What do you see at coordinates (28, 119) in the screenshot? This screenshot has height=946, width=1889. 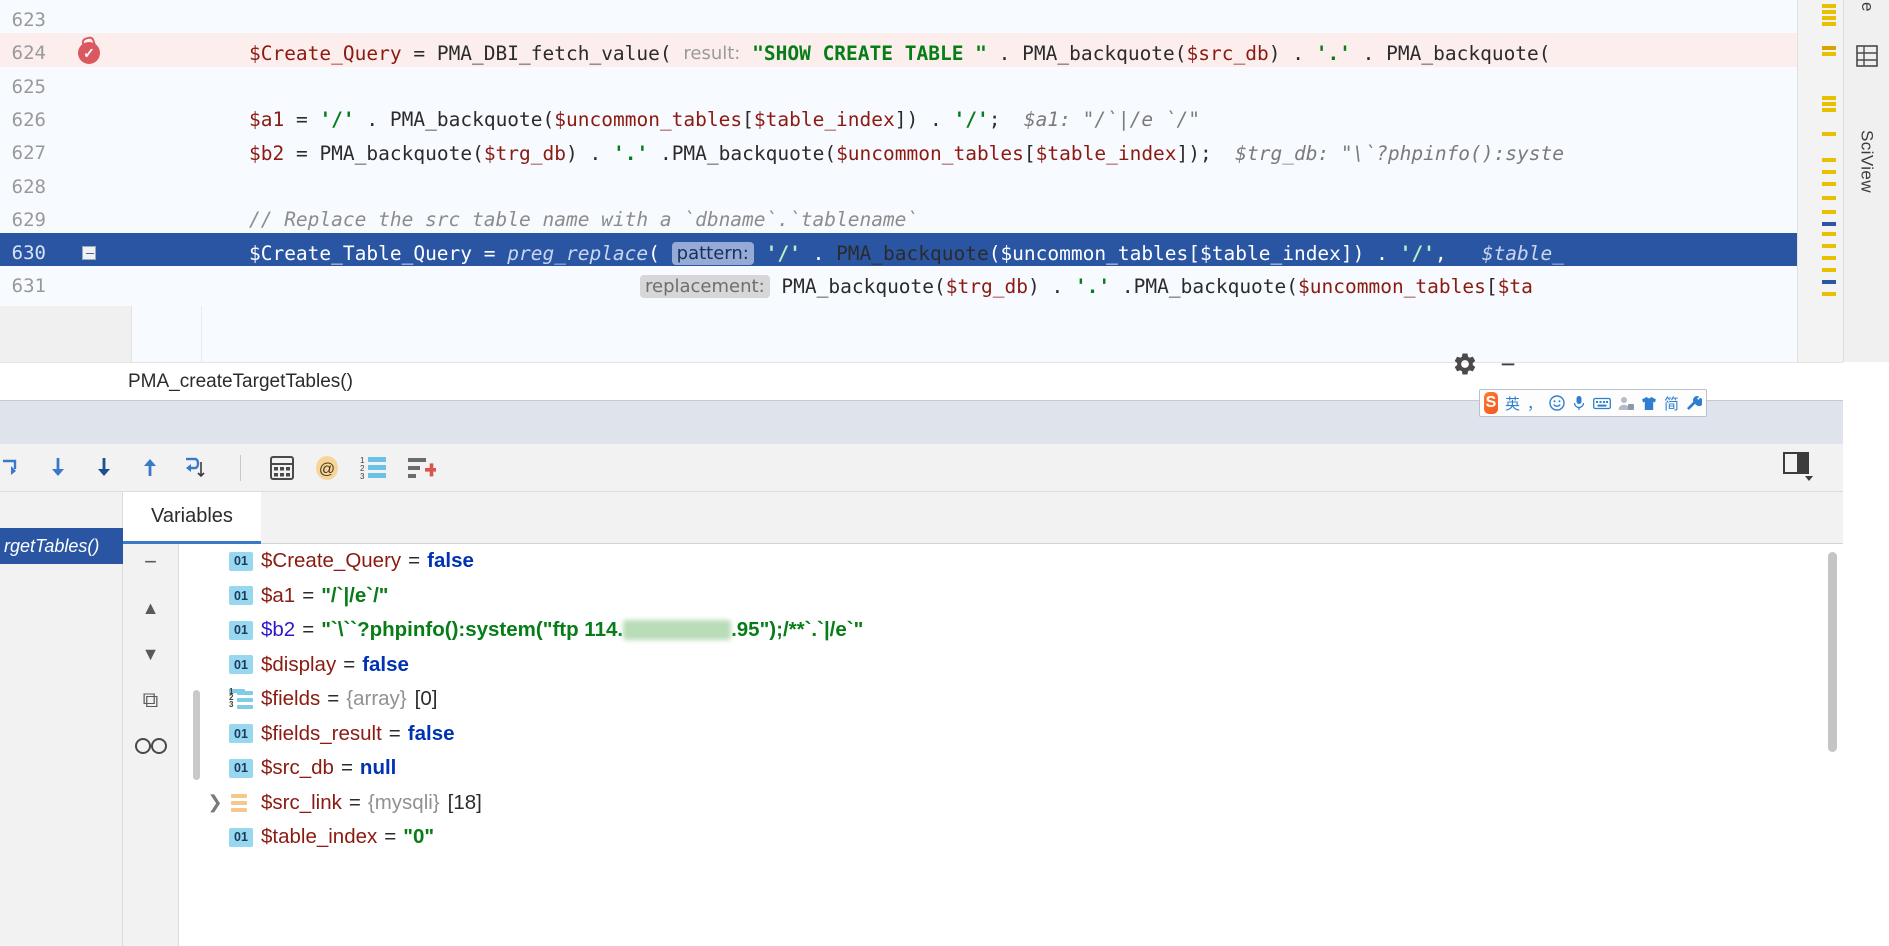 I see `line-number: 626` at bounding box center [28, 119].